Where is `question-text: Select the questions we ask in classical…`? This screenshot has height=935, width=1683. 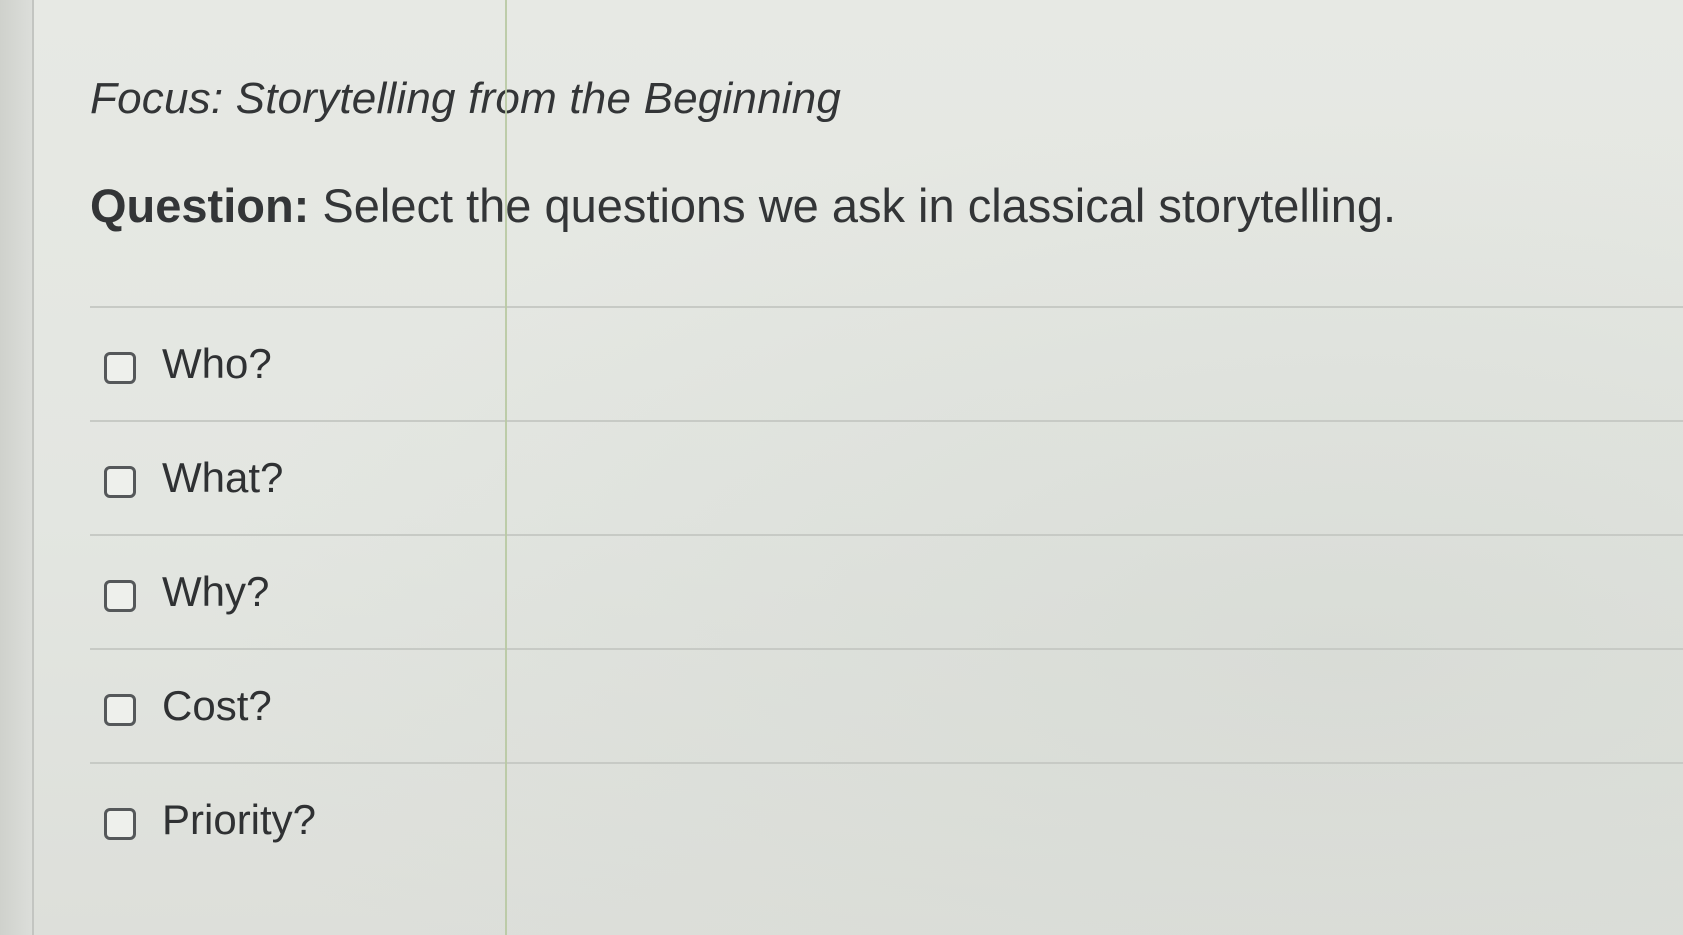 question-text: Select the questions we ask in classical… is located at coordinates (853, 205).